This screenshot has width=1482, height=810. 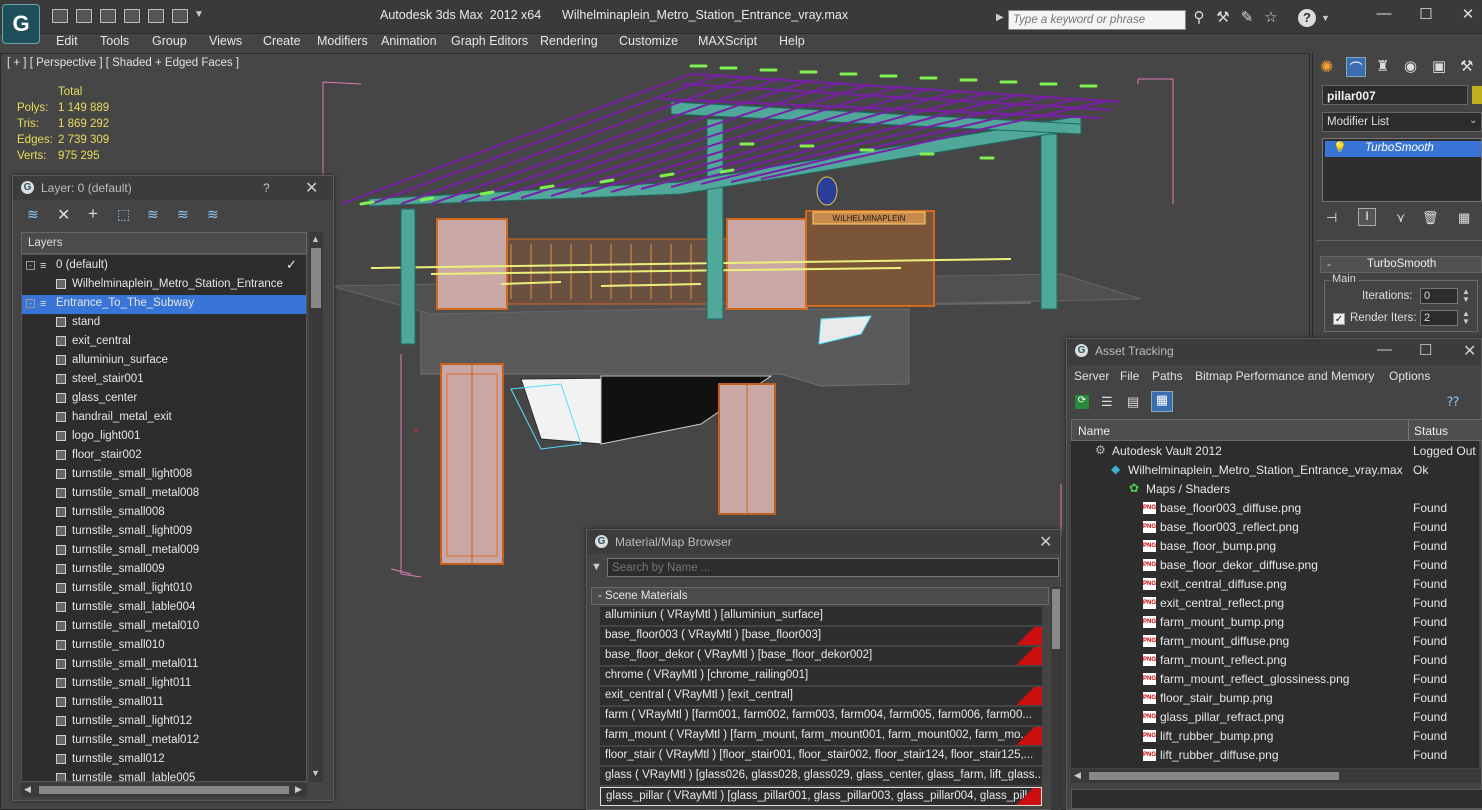 I want to click on layer-row: - ≡ Entrance_To_The_Subway, so click(x=164, y=304).